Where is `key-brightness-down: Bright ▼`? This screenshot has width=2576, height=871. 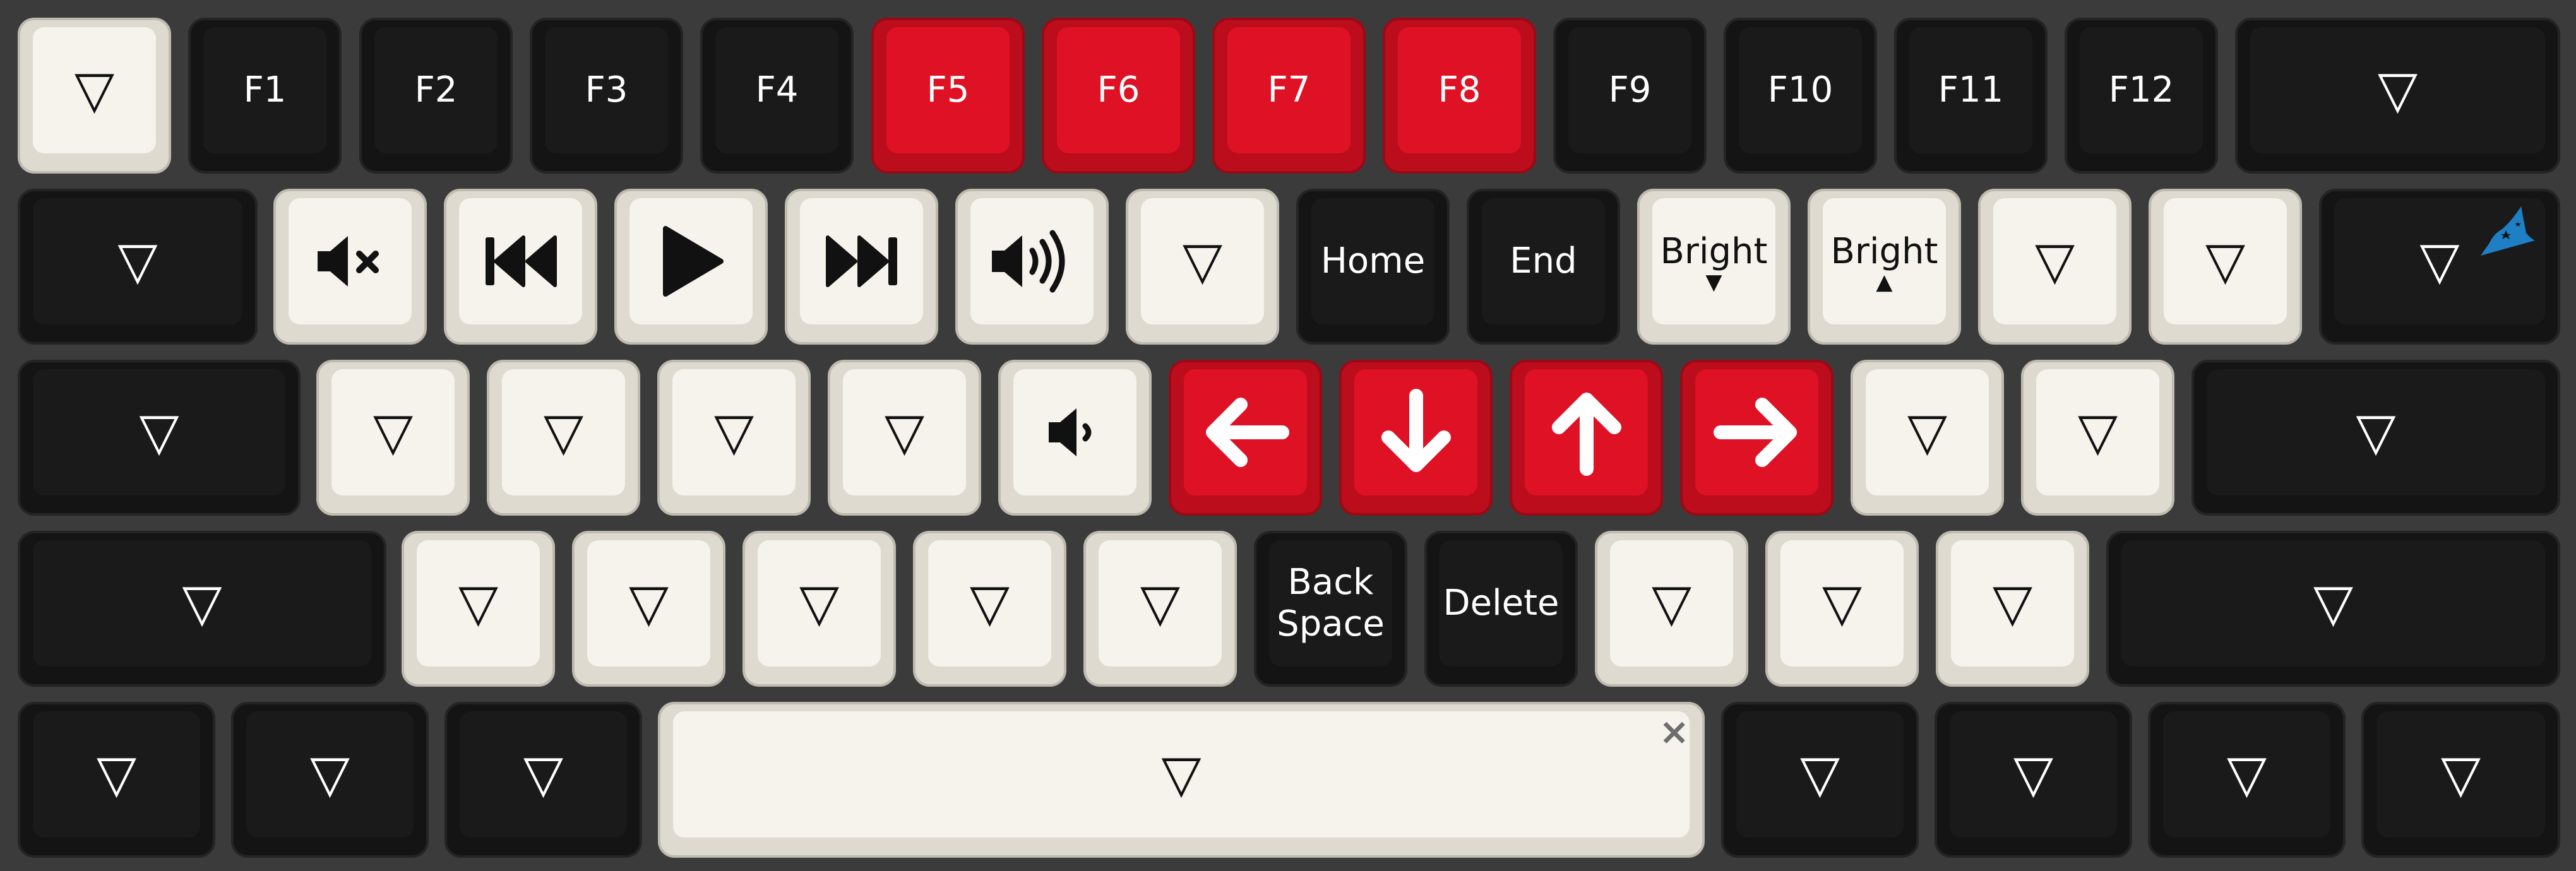
key-brightness-down: Bright ▼ is located at coordinates (1714, 267).